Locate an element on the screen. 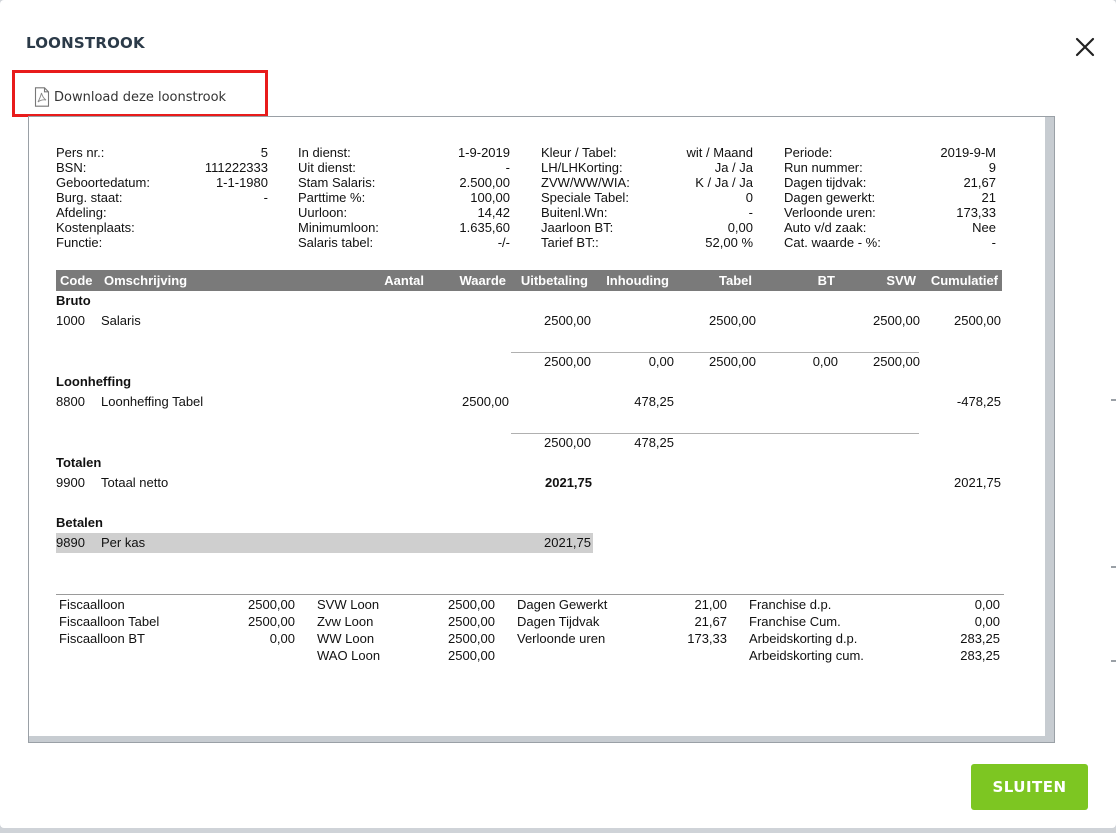 The height and width of the screenshot is (833, 1116). footer-label: Dagen Gewerkt is located at coordinates (562, 604).